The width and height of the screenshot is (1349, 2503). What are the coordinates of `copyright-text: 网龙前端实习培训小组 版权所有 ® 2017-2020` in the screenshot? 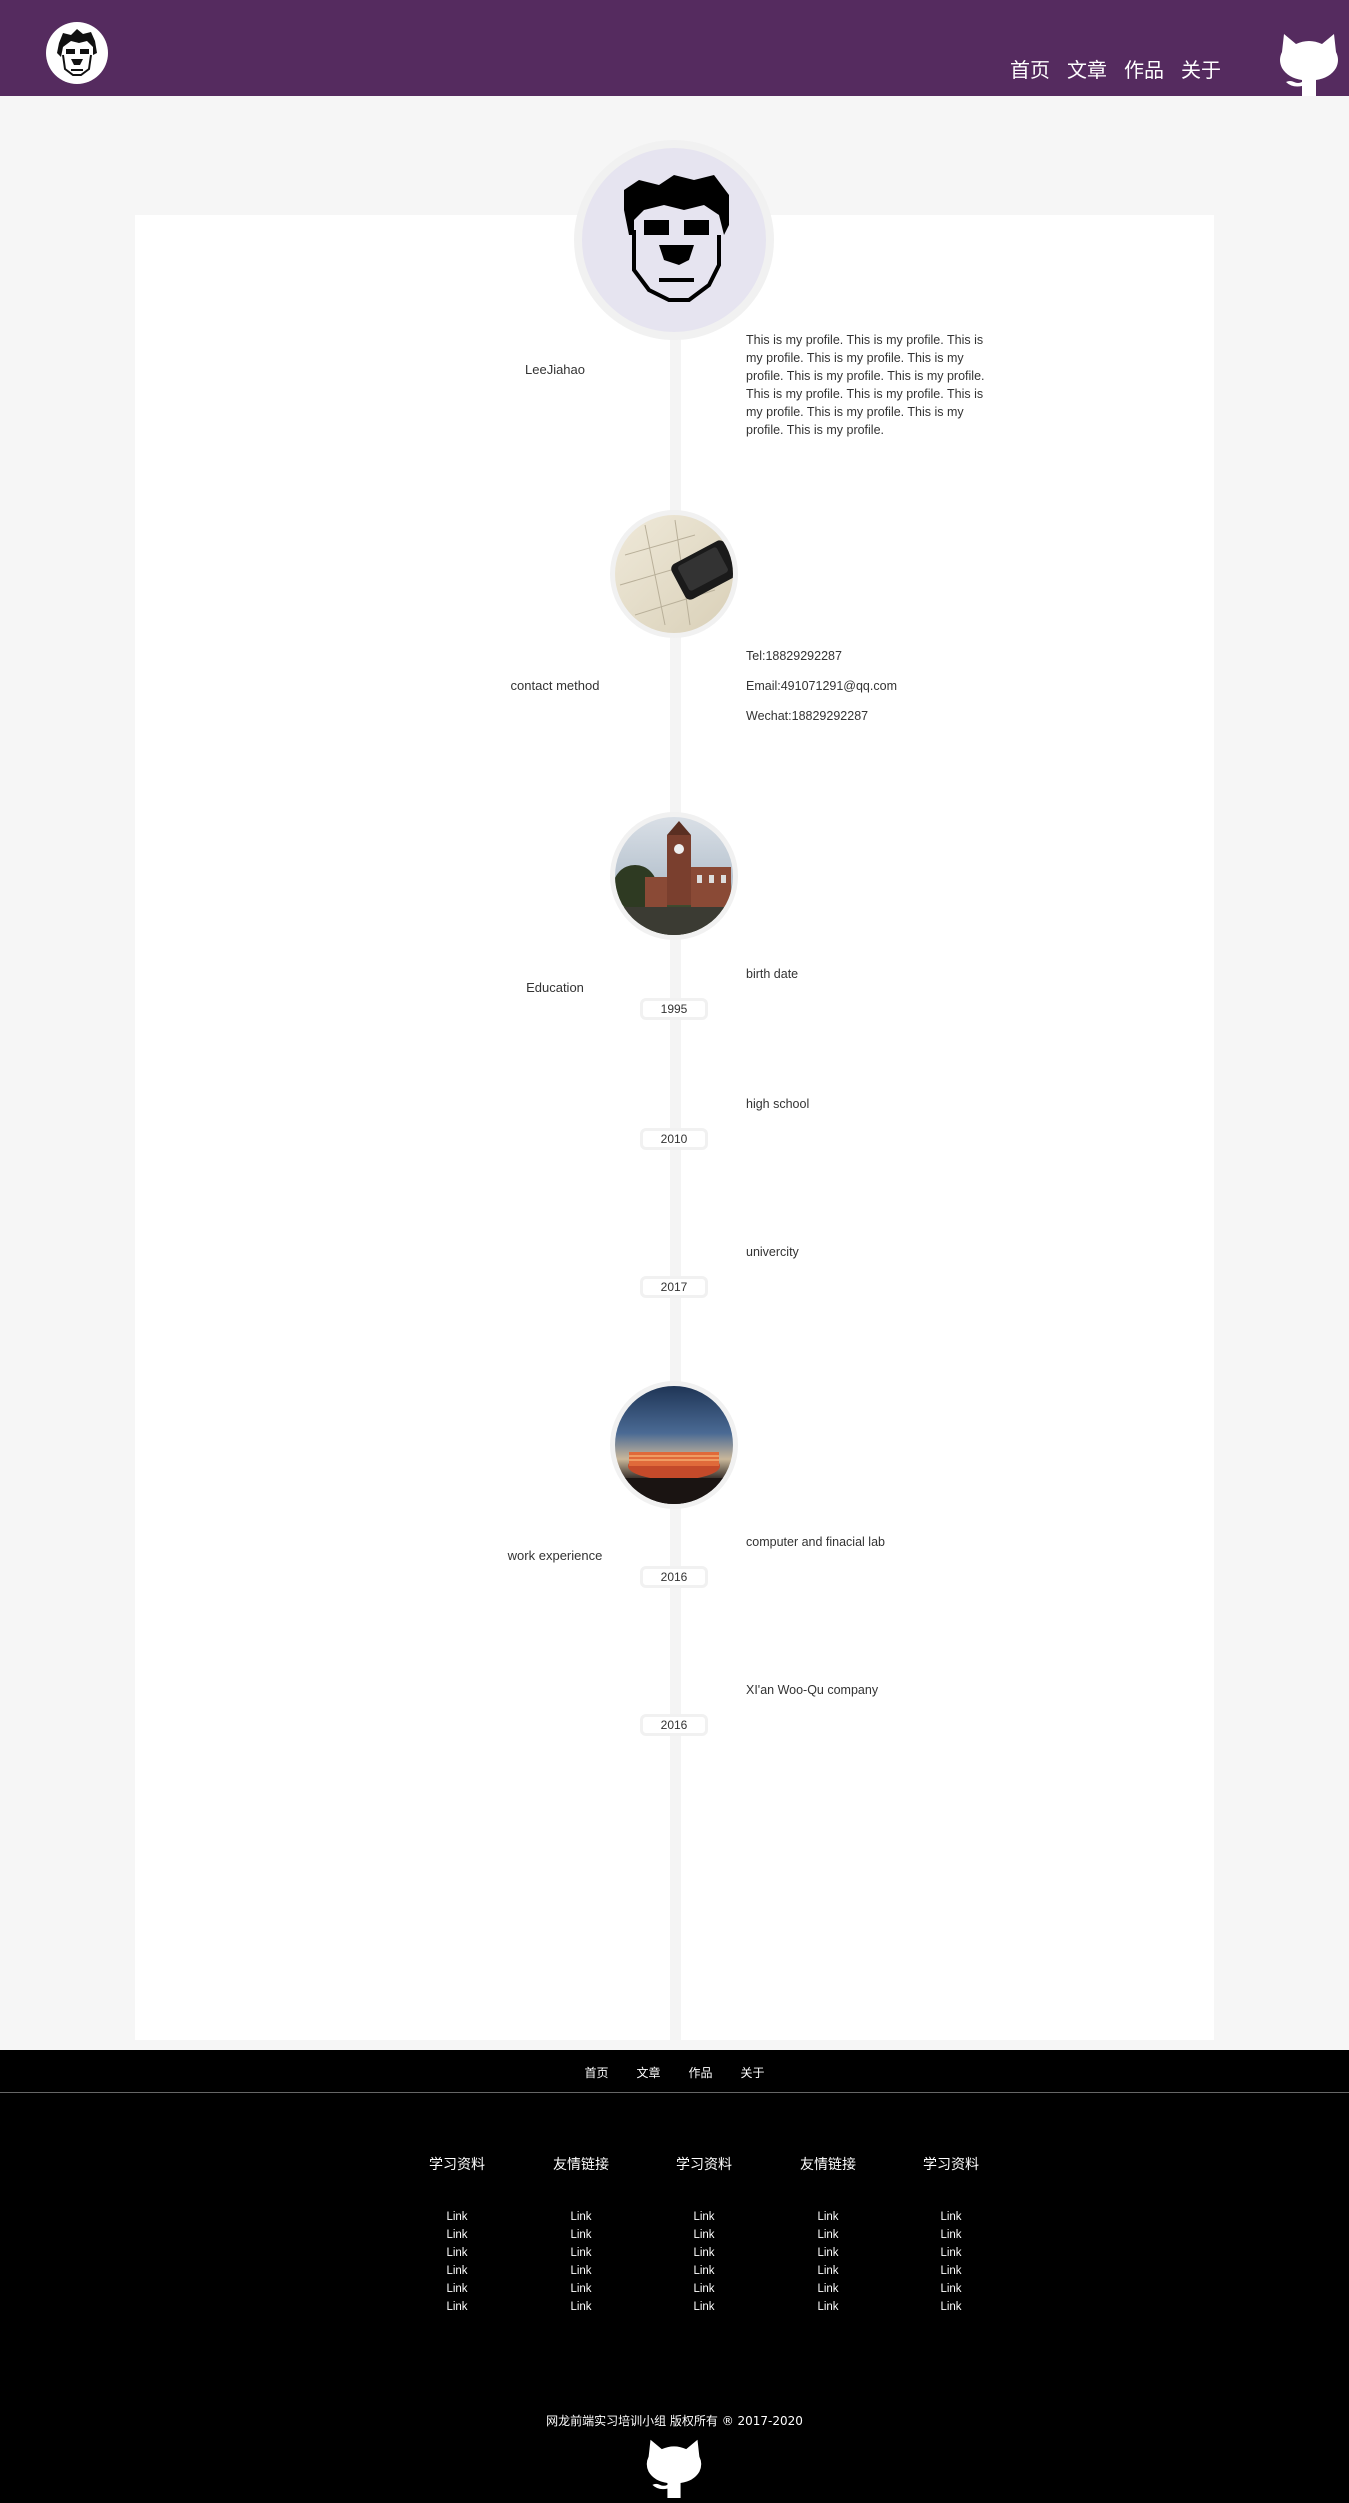 It's located at (674, 2421).